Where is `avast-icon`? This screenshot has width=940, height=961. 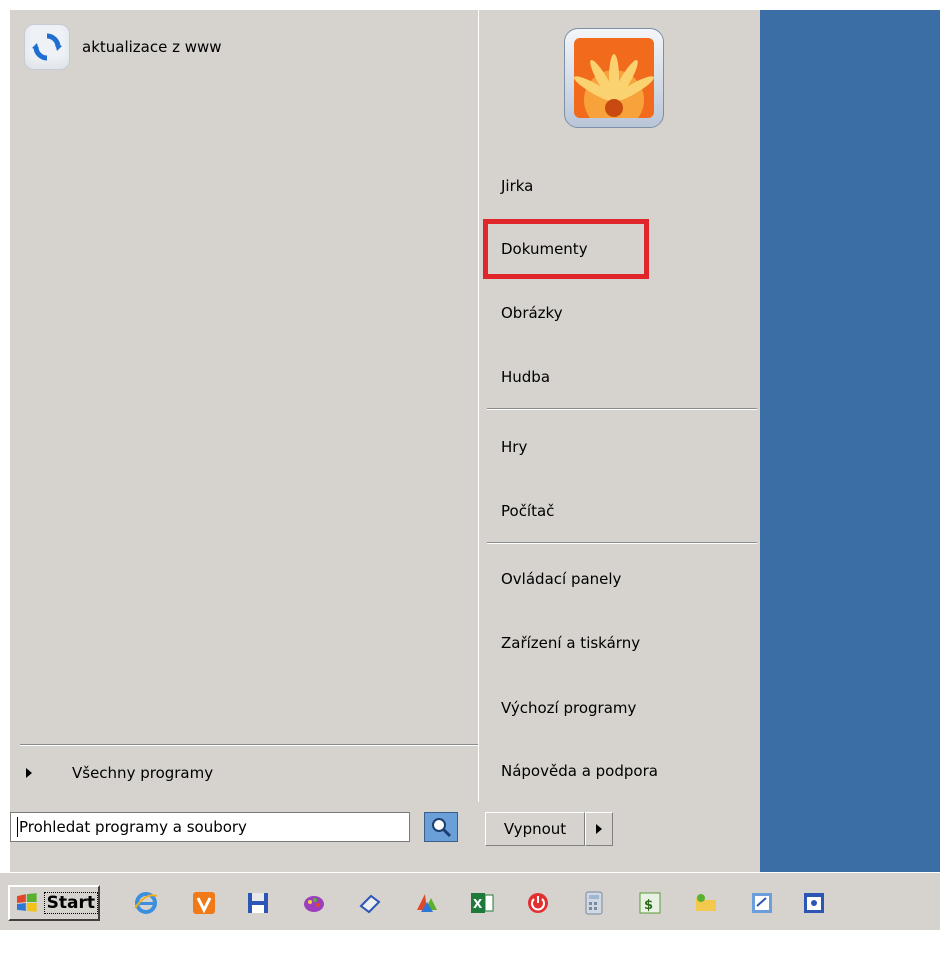
avast-icon is located at coordinates (204, 903).